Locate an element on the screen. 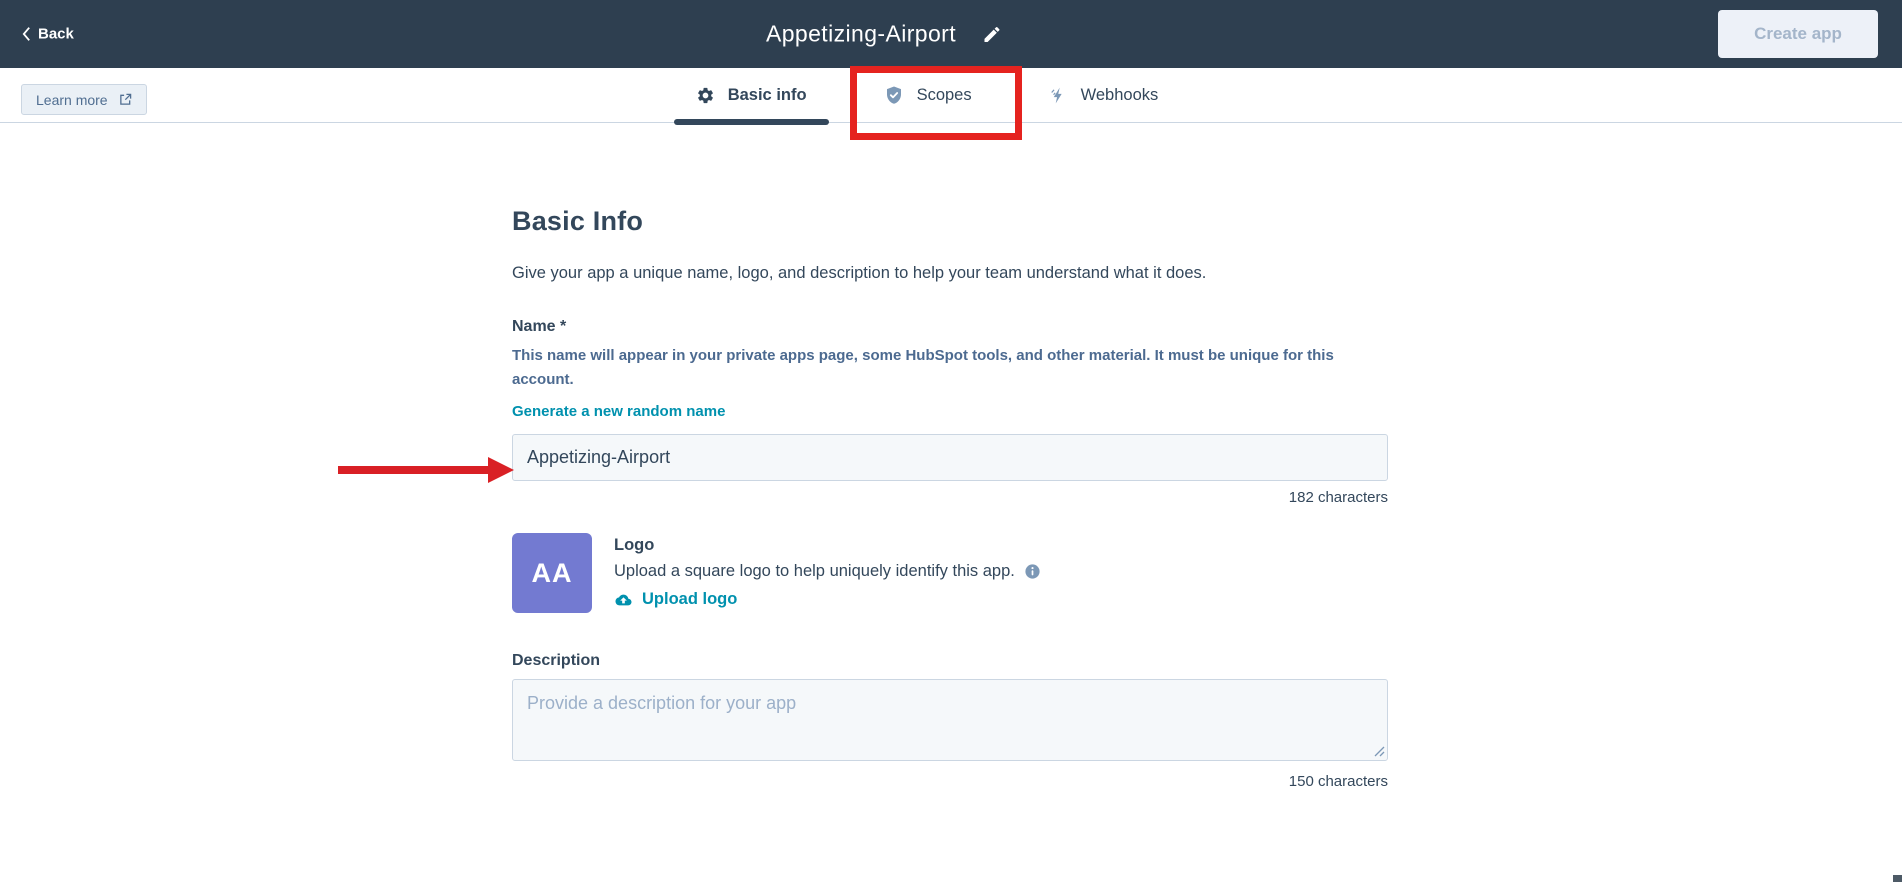 The width and height of the screenshot is (1902, 882). create-app-button: Create app is located at coordinates (1798, 34).